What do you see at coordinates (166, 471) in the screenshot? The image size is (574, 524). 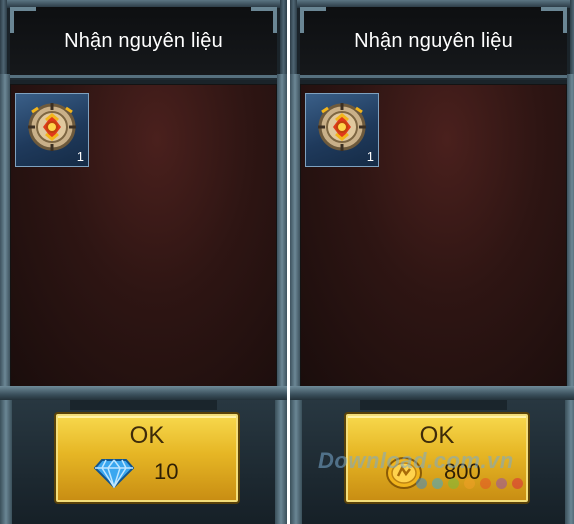 I see `cost-value: 10` at bounding box center [166, 471].